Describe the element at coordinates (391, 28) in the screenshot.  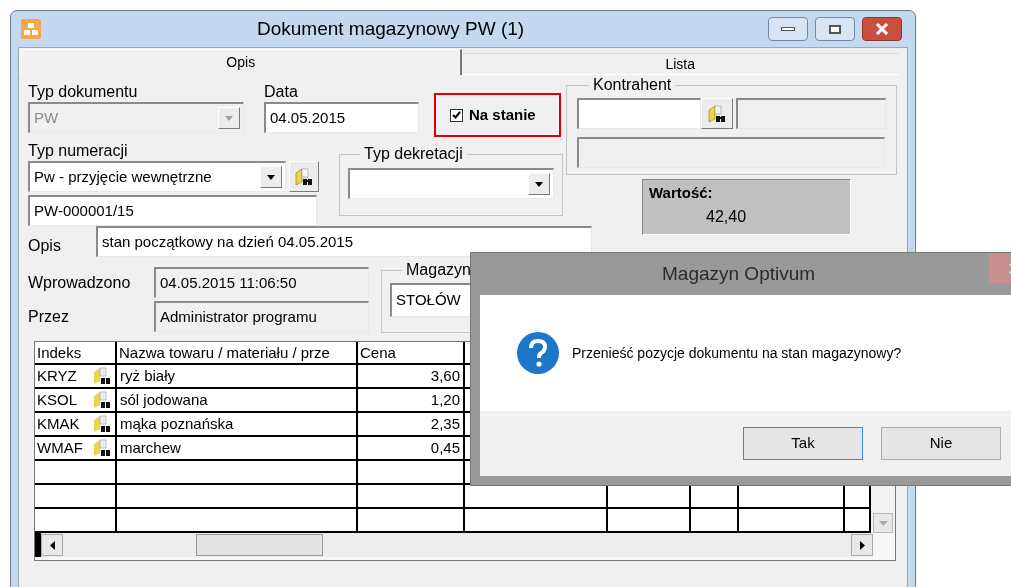
I see `window-title: Dokument magazynowy PW (1)` at that location.